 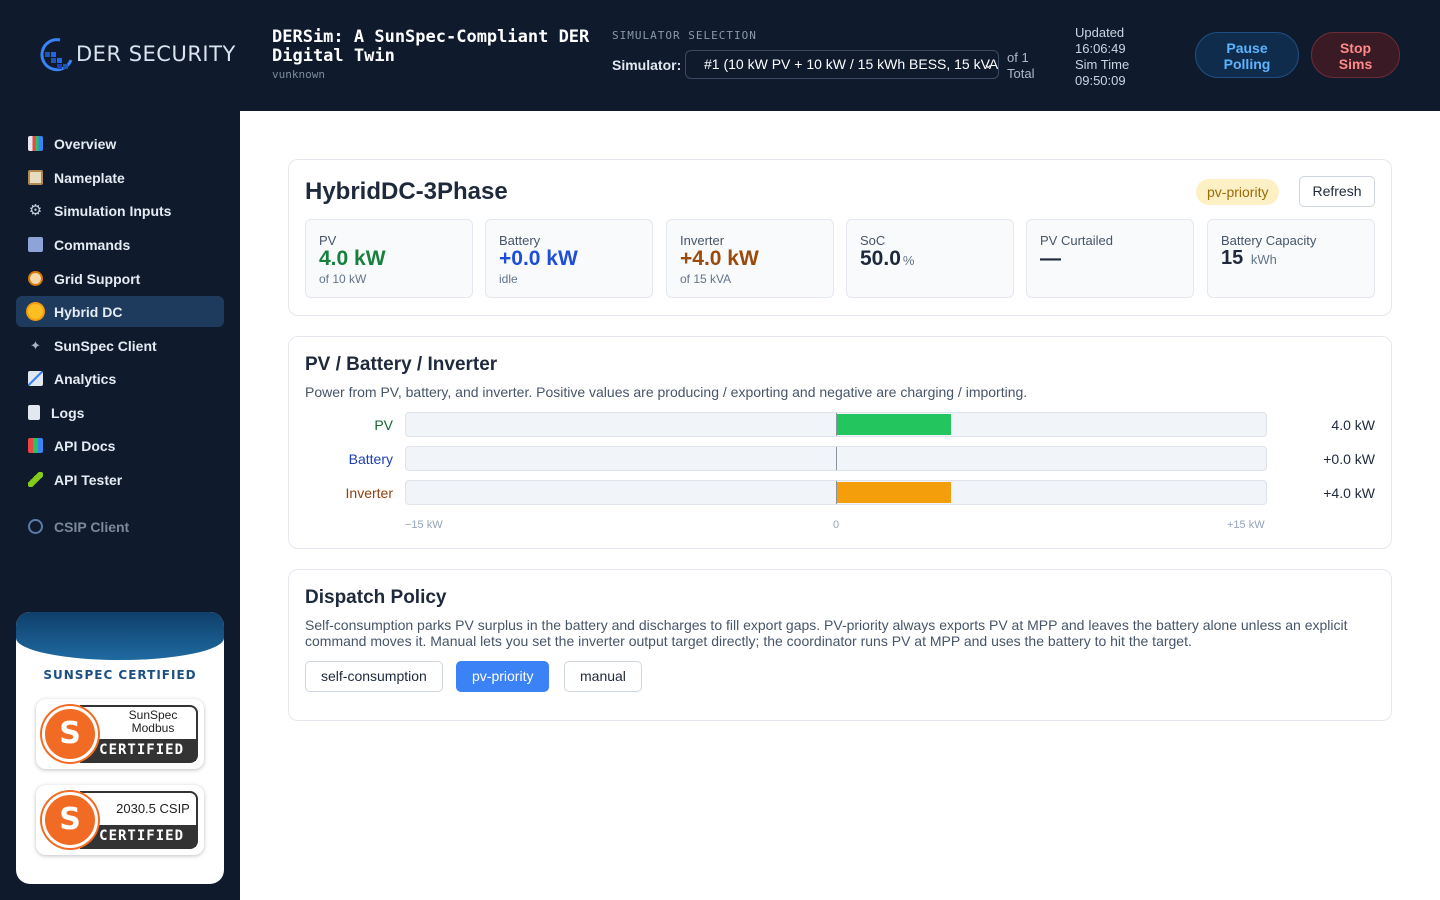 I want to click on gear-icon: ⚙, so click(x=35, y=210).